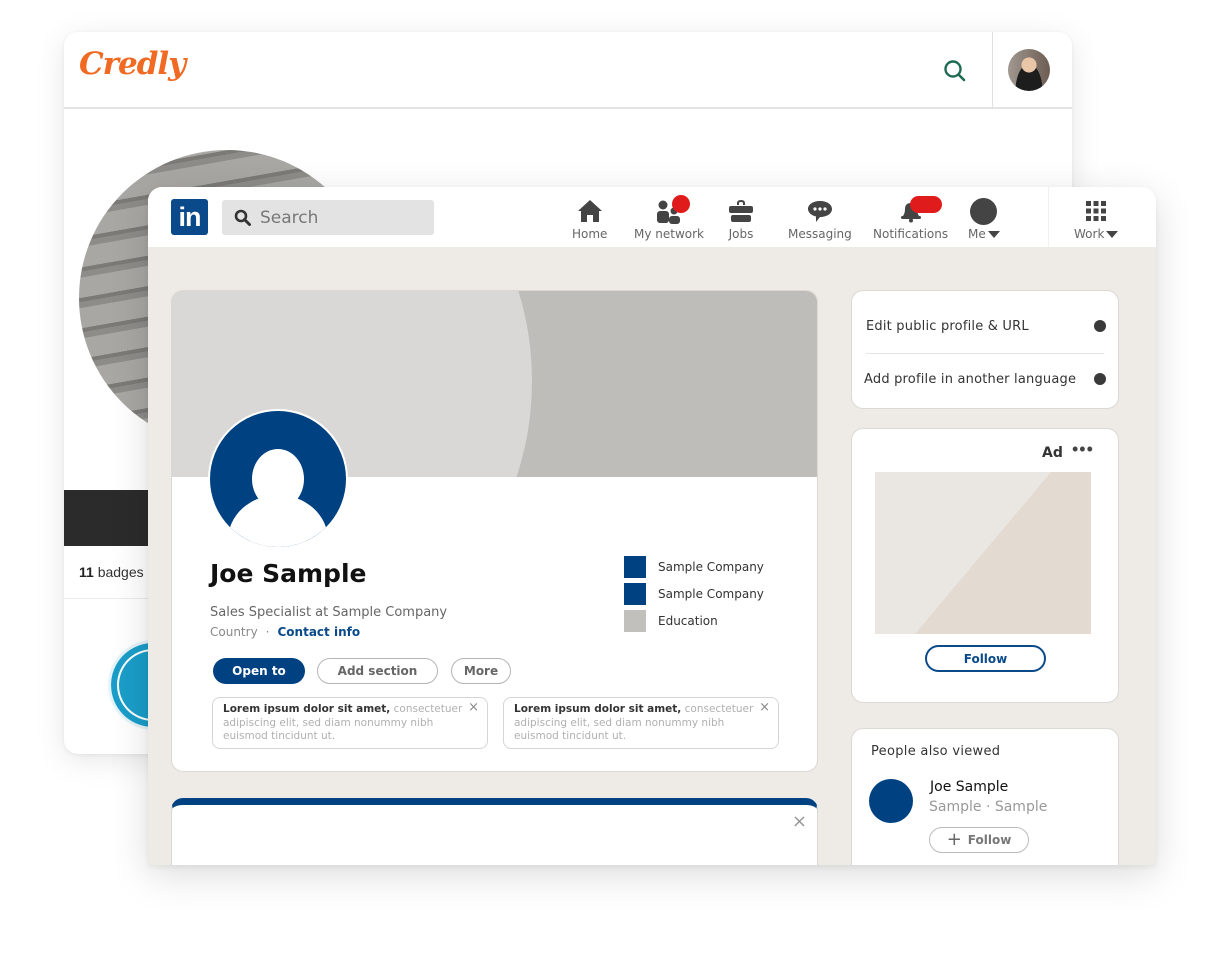  What do you see at coordinates (319, 632) in the screenshot?
I see `contact-info-link: Contact info` at bounding box center [319, 632].